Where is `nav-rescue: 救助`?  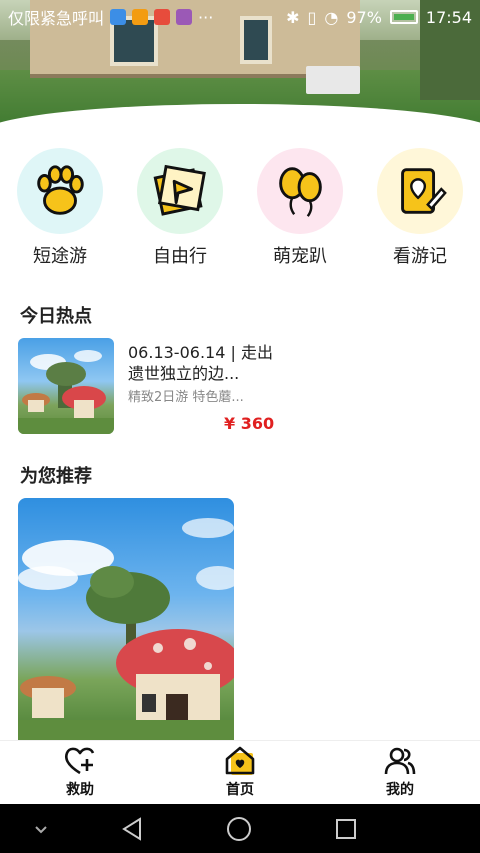 nav-rescue: 救助 is located at coordinates (80, 772).